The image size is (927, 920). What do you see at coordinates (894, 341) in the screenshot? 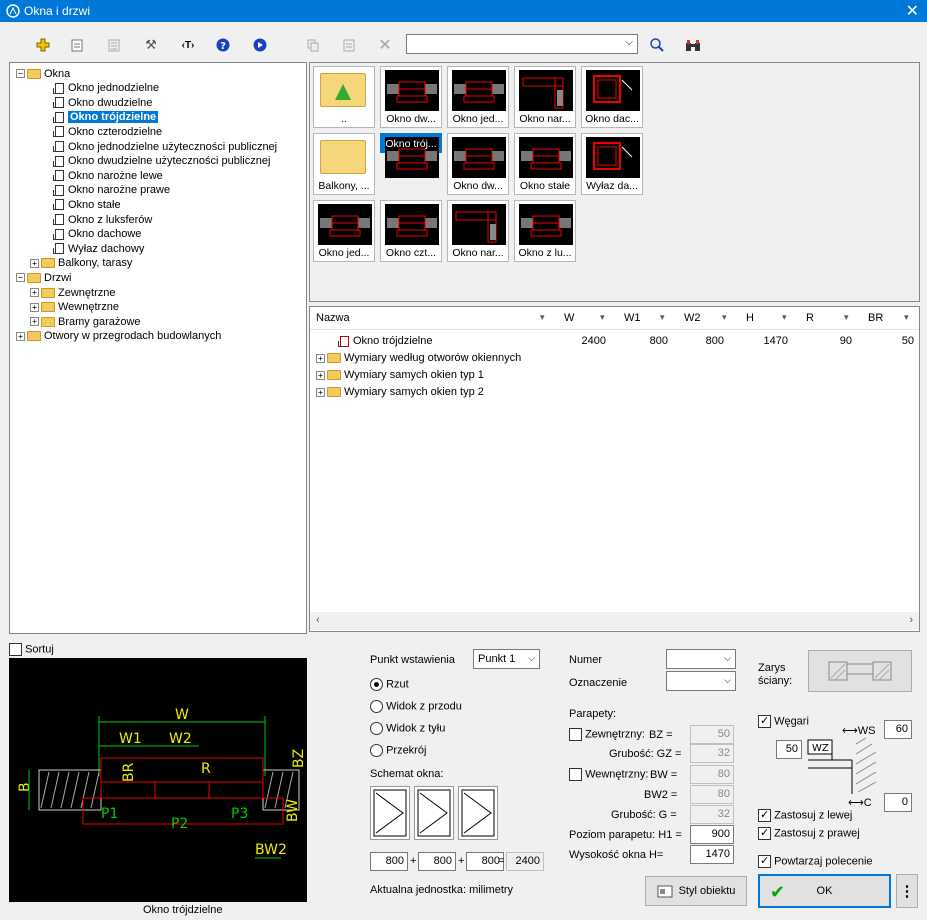
I see `grid-cell-value: 50` at bounding box center [894, 341].